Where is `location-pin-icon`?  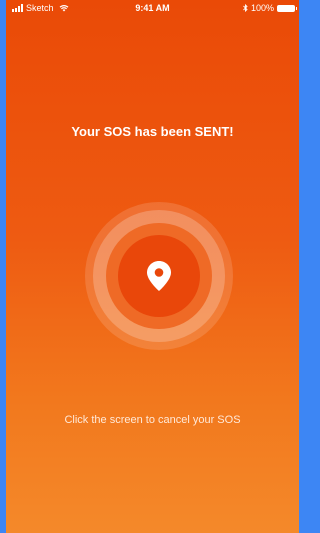 location-pin-icon is located at coordinates (159, 276).